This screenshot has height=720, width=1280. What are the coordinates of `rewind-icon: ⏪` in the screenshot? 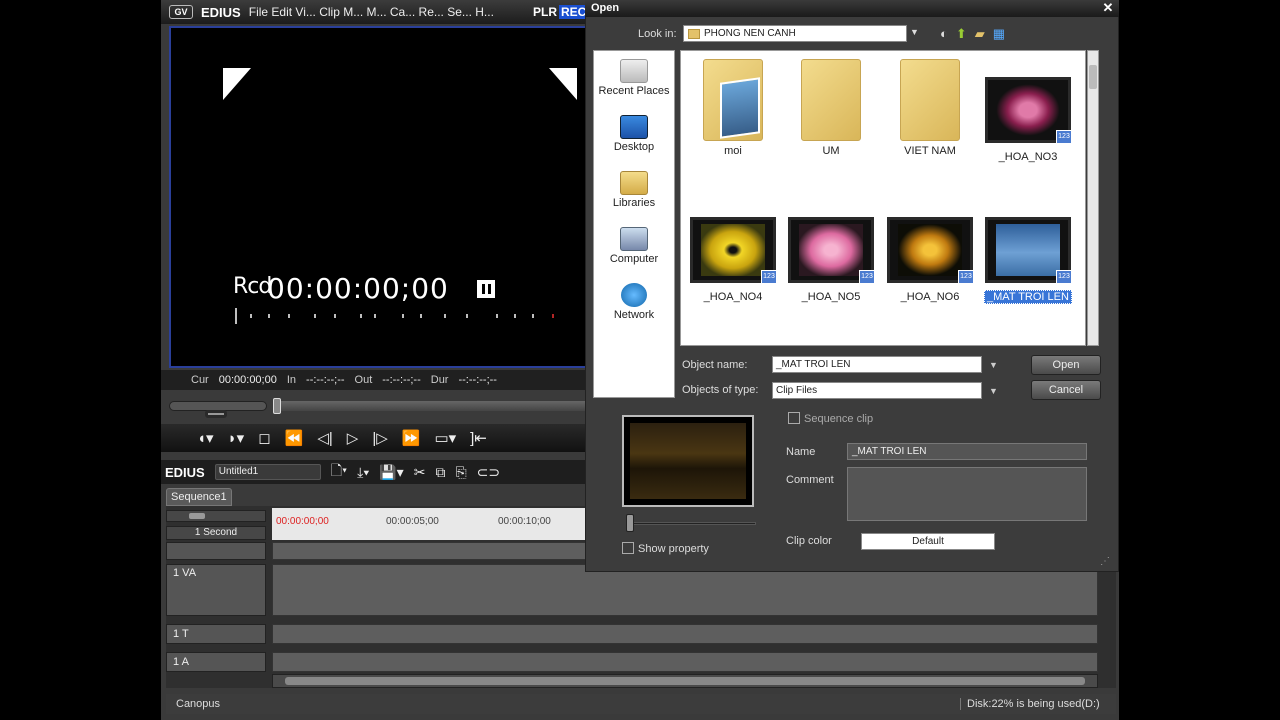 It's located at (294, 438).